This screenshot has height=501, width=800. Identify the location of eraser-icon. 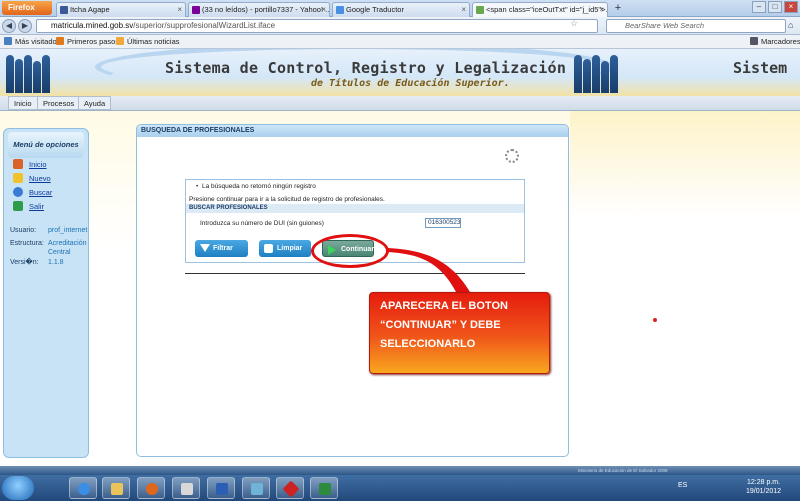
(268, 248).